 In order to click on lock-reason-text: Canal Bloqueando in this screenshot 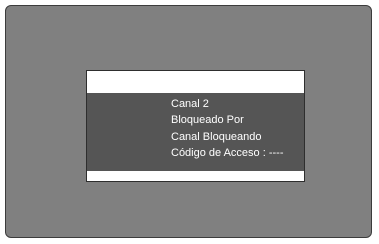, I will do `click(216, 137)`.